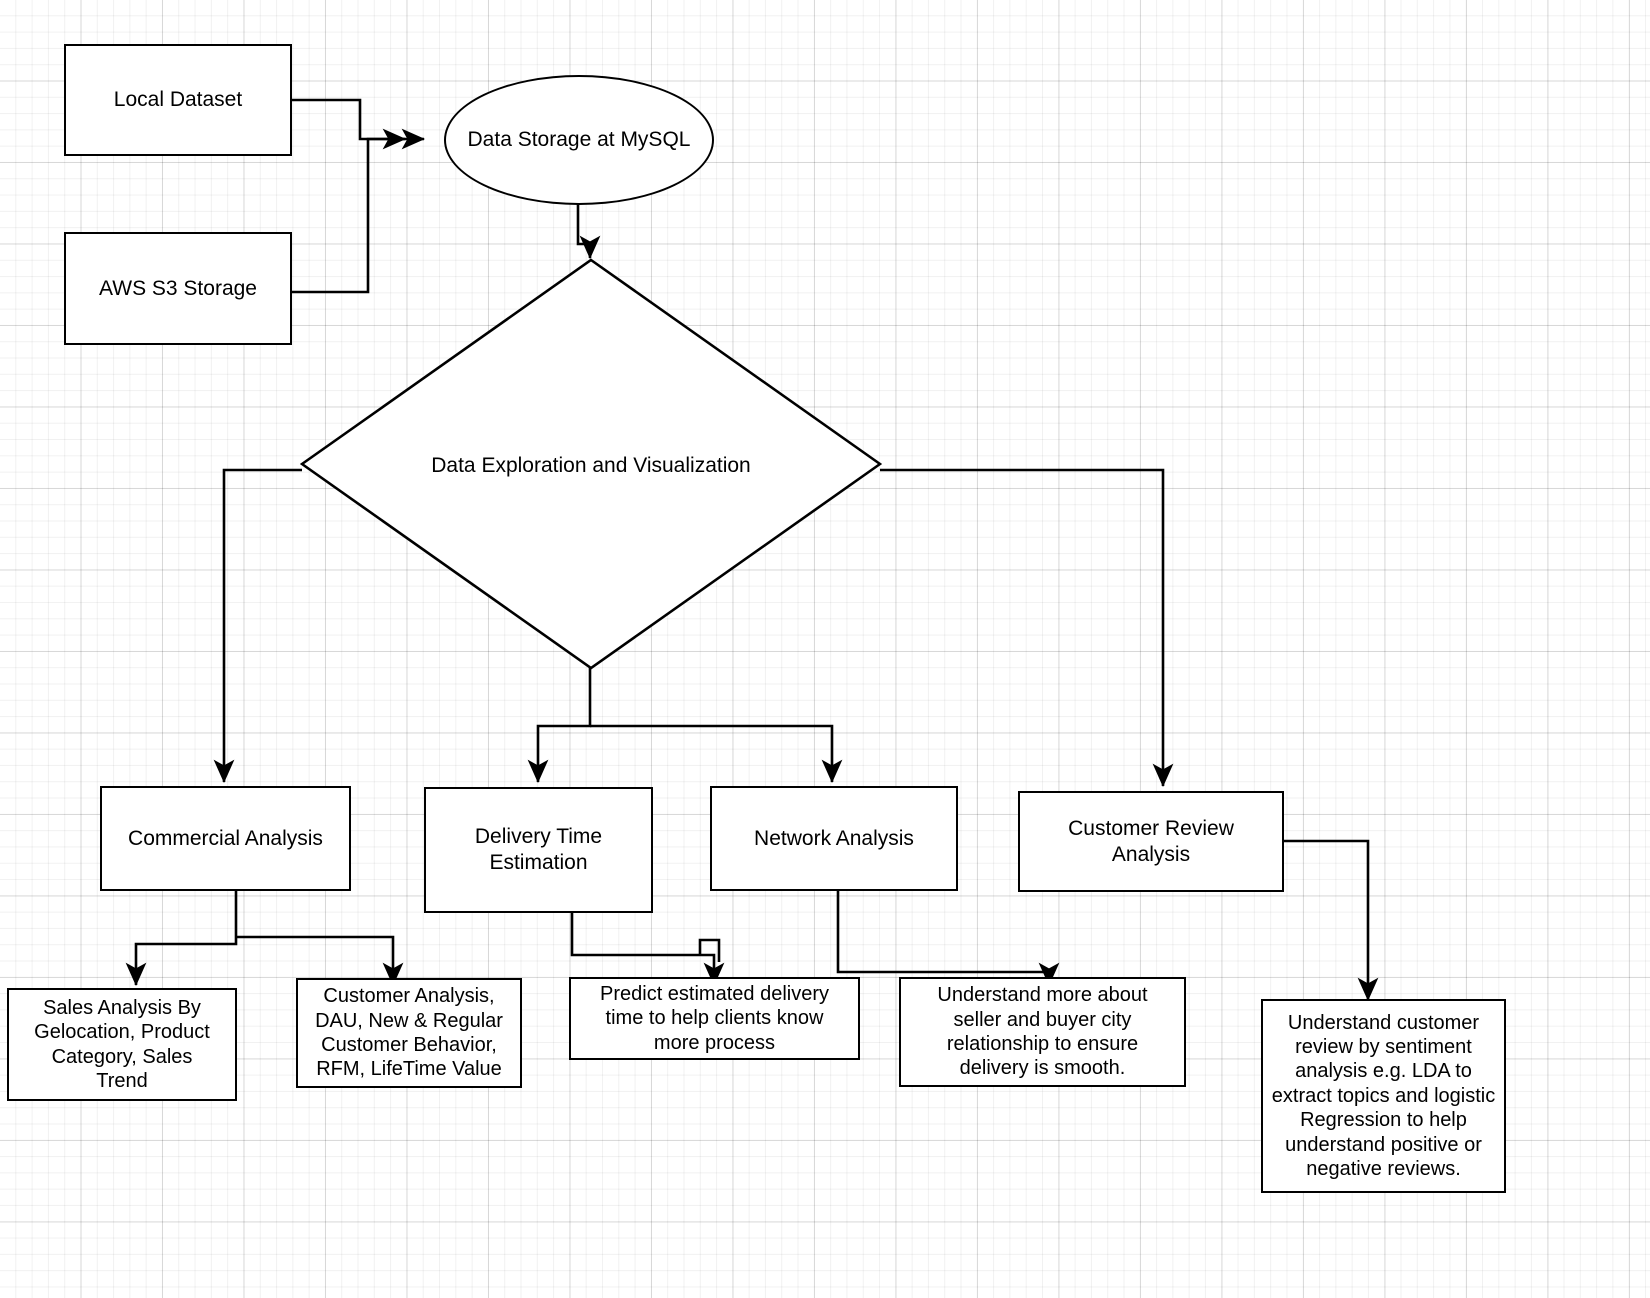  Describe the element at coordinates (181, 939) in the screenshot. I see `edge-commercial-to-sales` at that location.